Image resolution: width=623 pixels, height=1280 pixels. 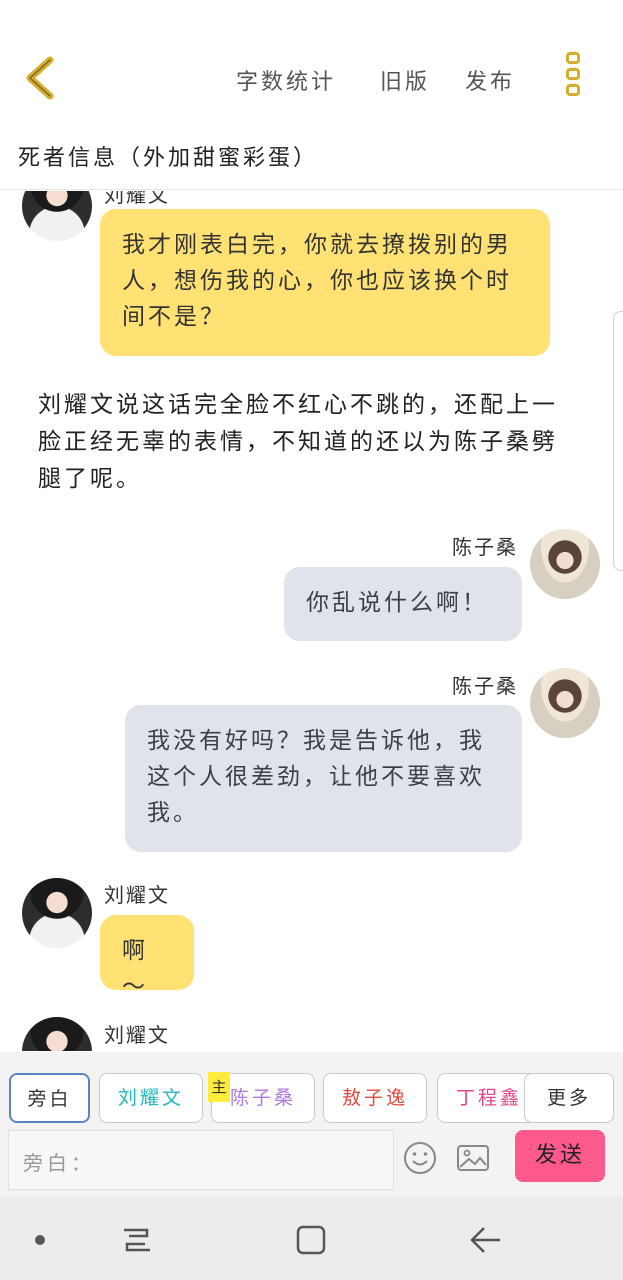 What do you see at coordinates (618, 441) in the screenshot?
I see `scroll-handle` at bounding box center [618, 441].